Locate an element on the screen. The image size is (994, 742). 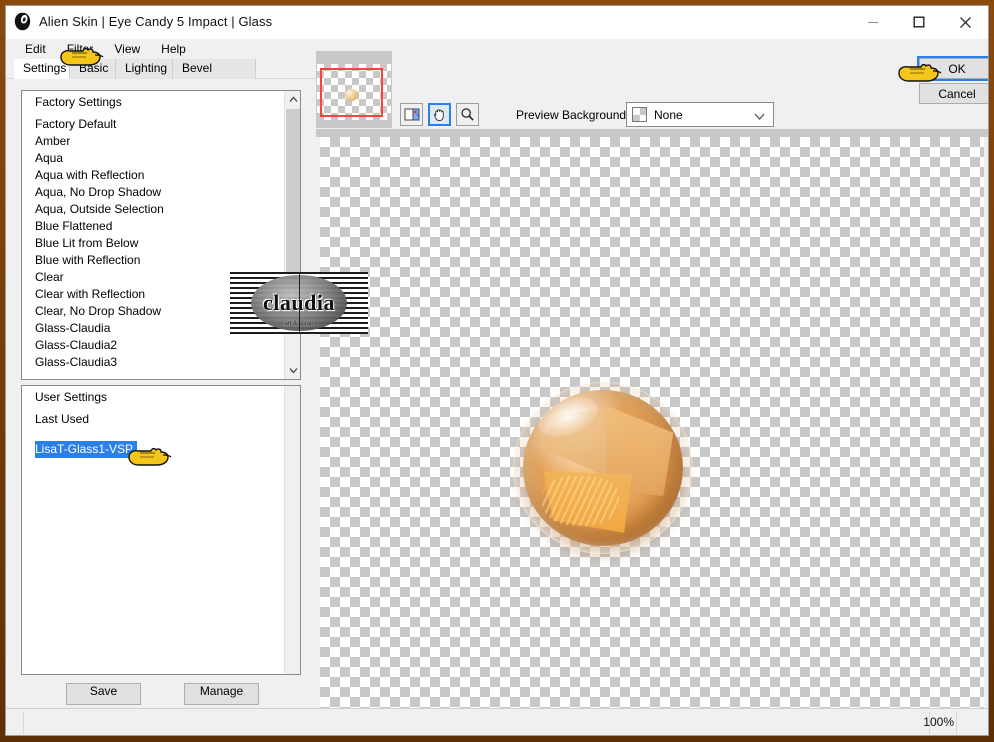
glass-sphere-preview is located at coordinates (603, 470).